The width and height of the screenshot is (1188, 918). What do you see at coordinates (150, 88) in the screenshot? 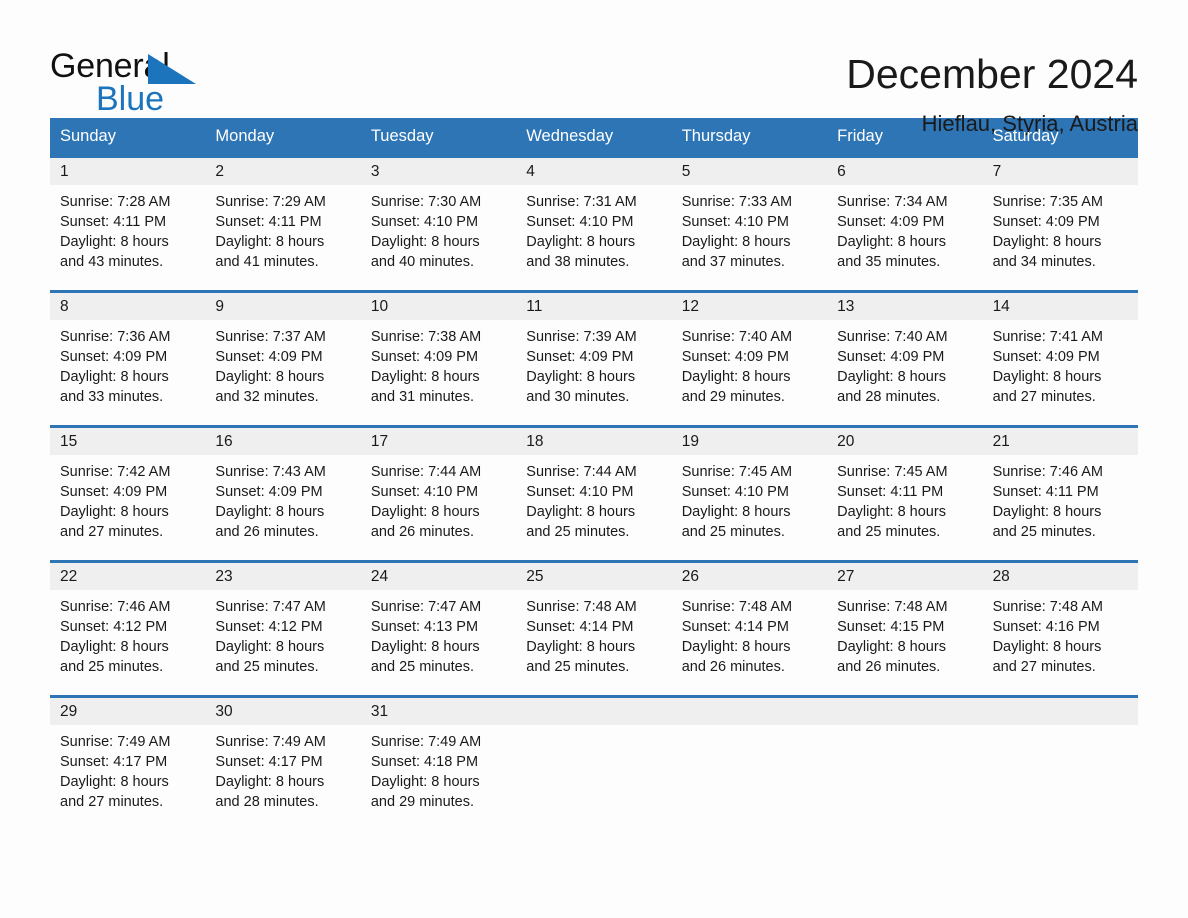
I see `general-blue-logo: General Blue` at bounding box center [150, 88].